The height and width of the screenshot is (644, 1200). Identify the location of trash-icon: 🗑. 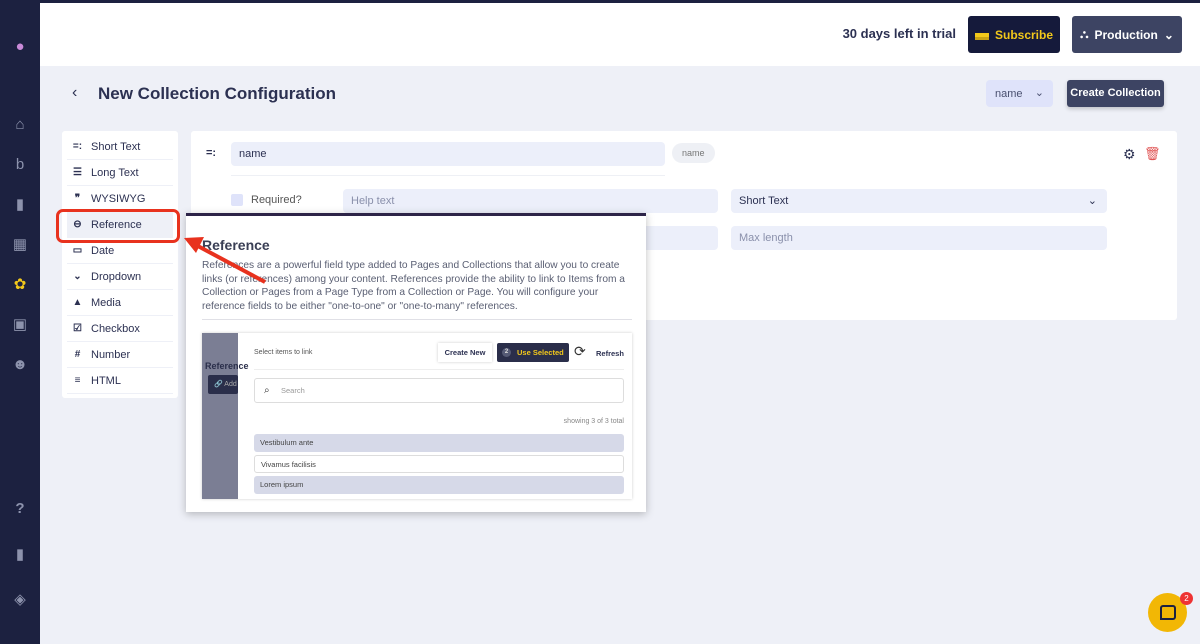
(1152, 154).